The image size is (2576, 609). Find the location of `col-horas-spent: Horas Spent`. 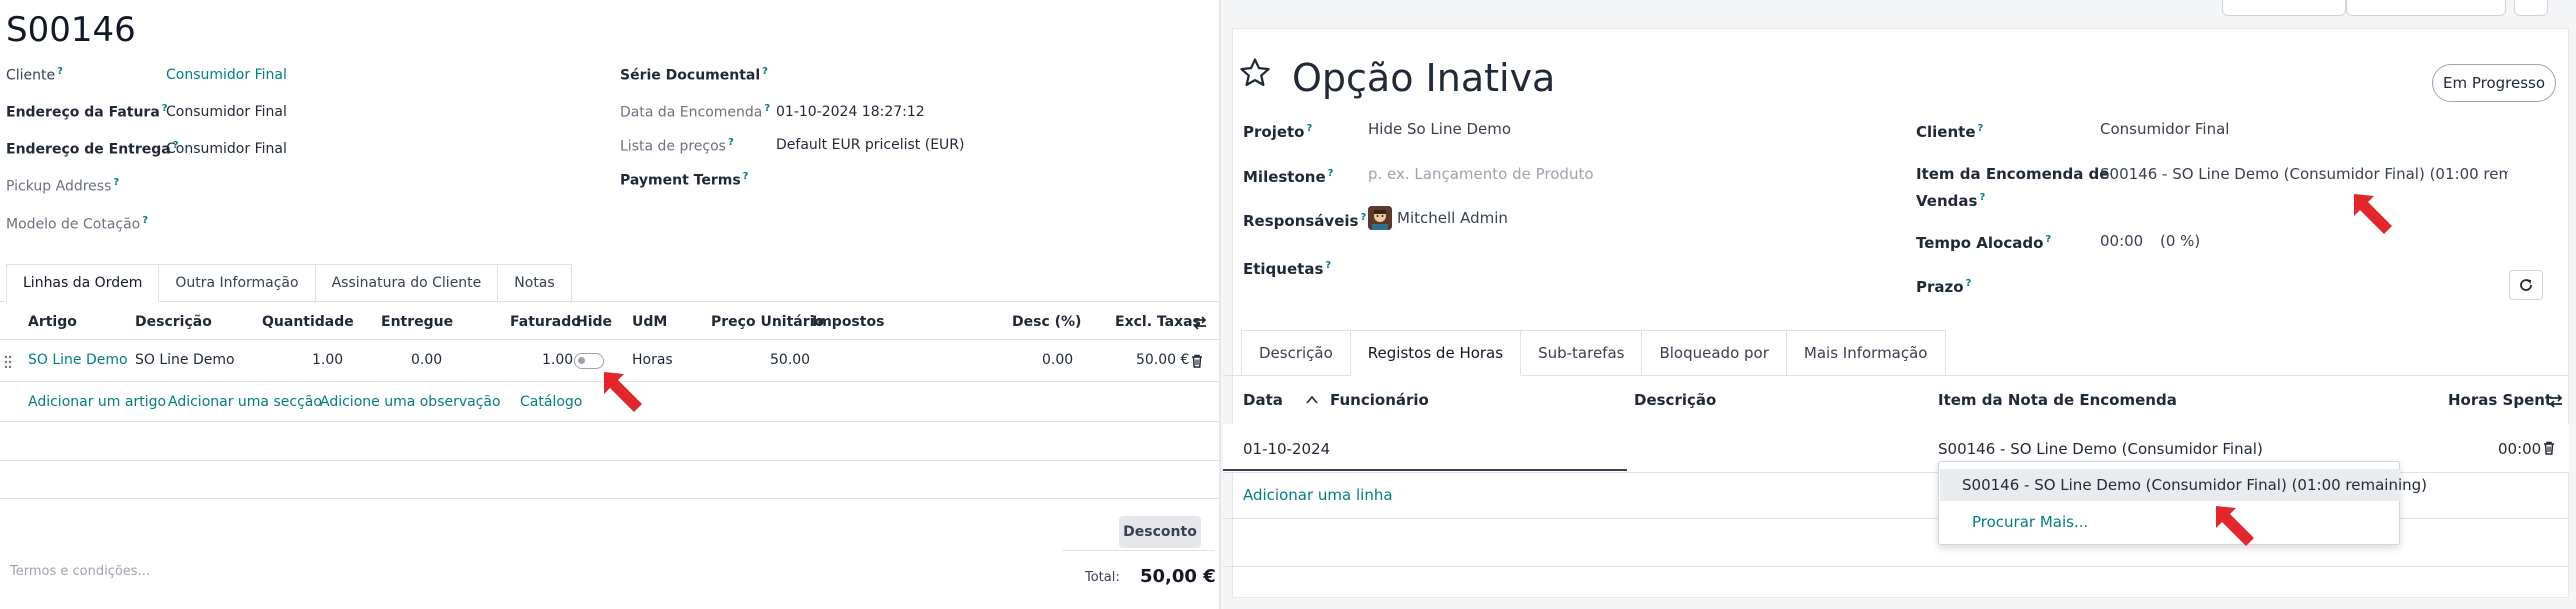

col-horas-spent: Horas Spent is located at coordinates (2500, 400).